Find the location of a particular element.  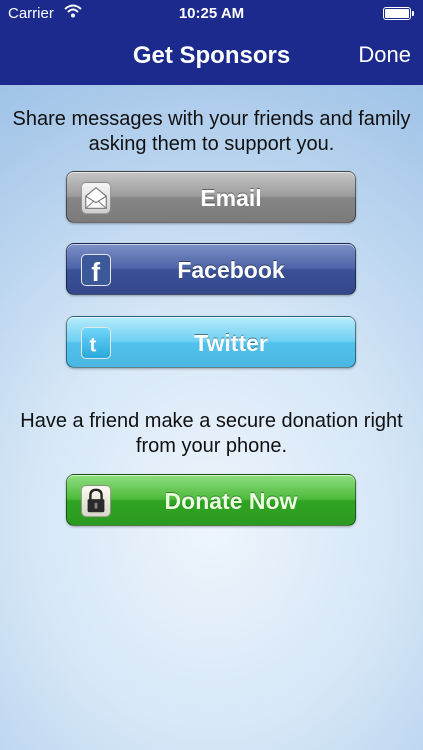

svg-text: t is located at coordinates (92, 344).